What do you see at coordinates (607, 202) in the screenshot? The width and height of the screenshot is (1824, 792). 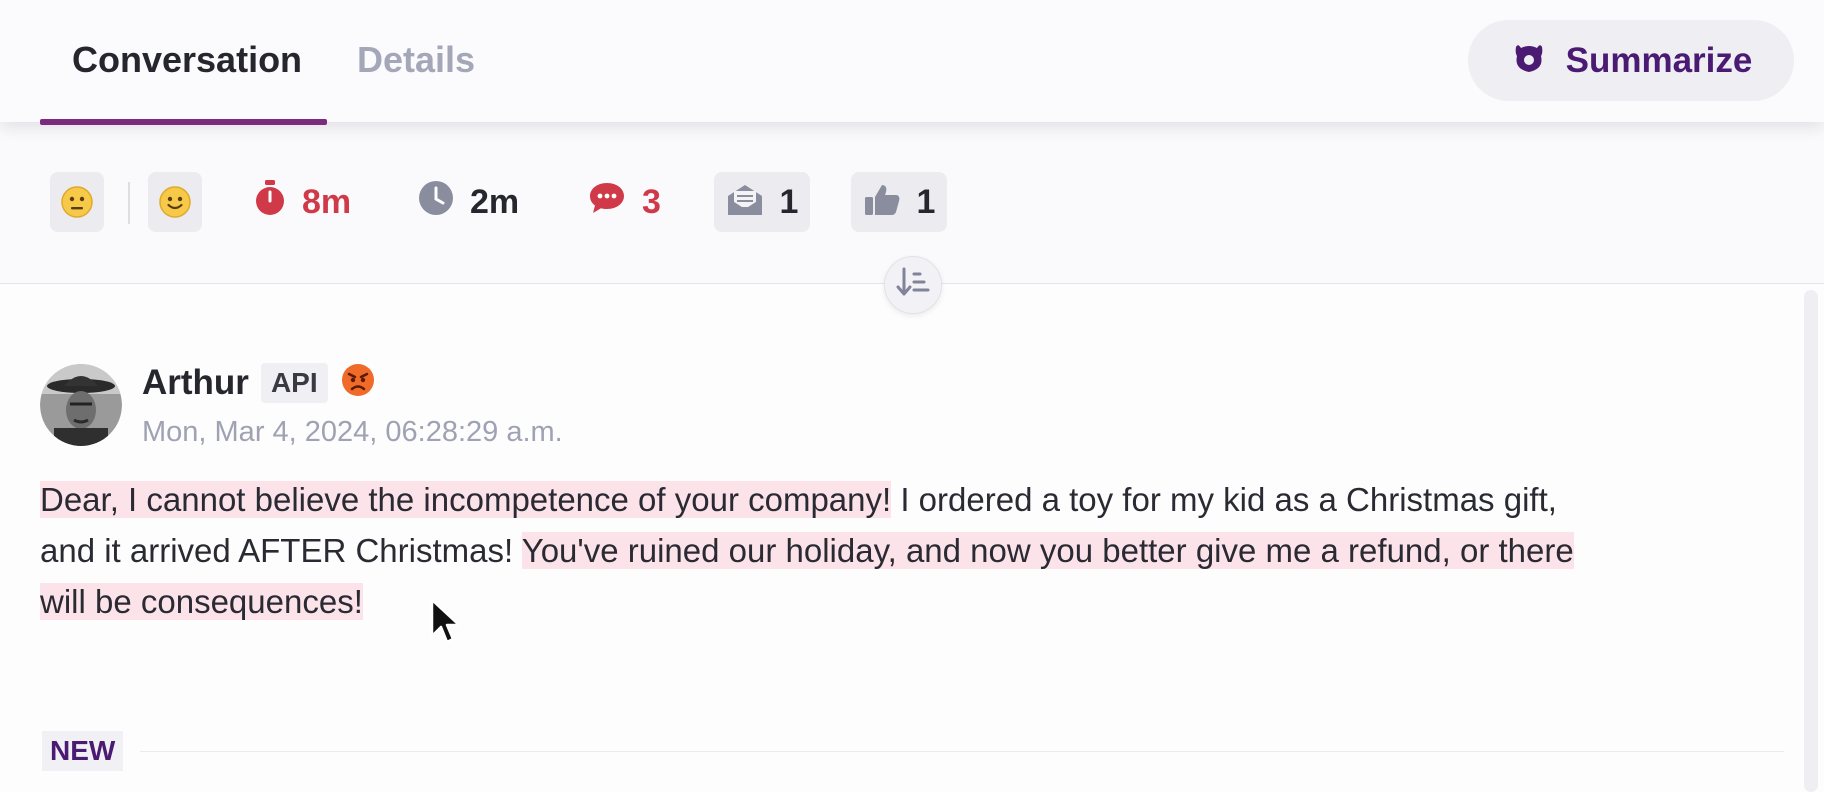 I see `chat-bubble-icon` at bounding box center [607, 202].